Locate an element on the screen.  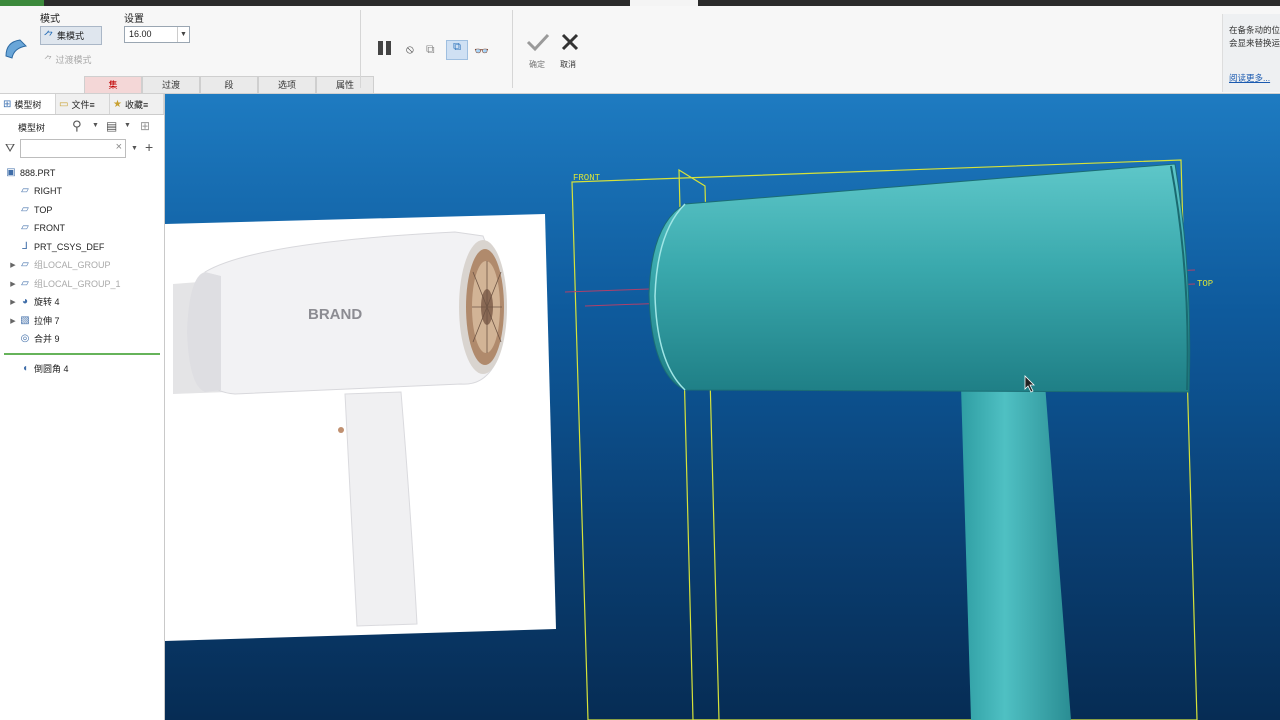
tab-transitions: 过渡 is located at coordinates (171, 84).